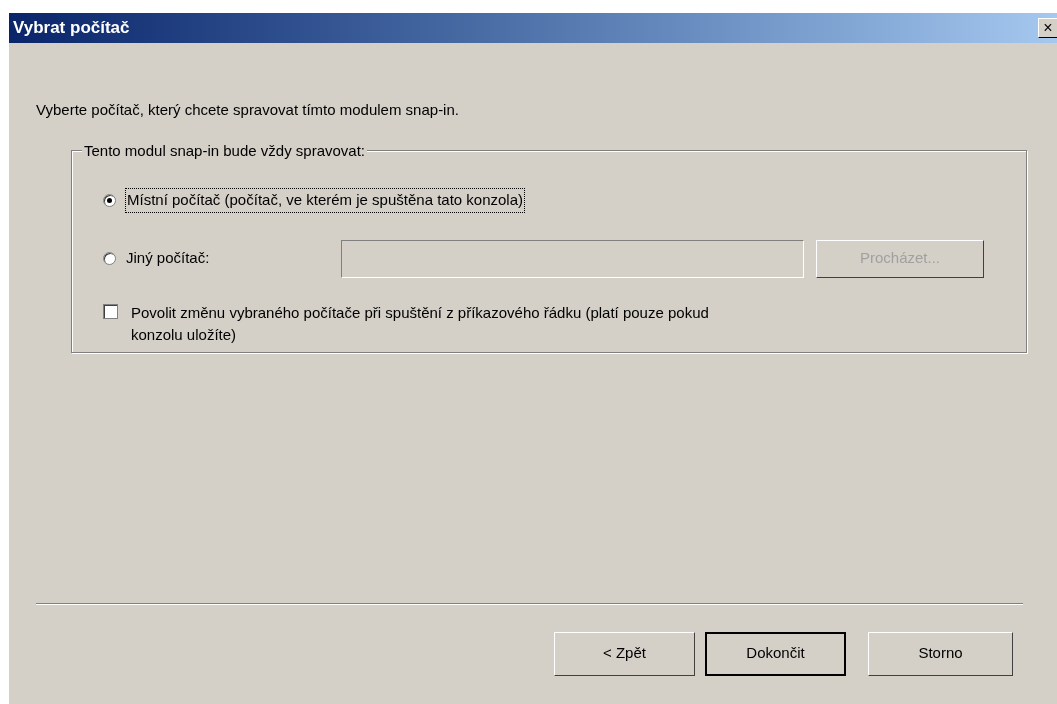 Image resolution: width=1057 pixels, height=704 pixels. I want to click on window-title: Vybrat počítač, so click(71, 28).